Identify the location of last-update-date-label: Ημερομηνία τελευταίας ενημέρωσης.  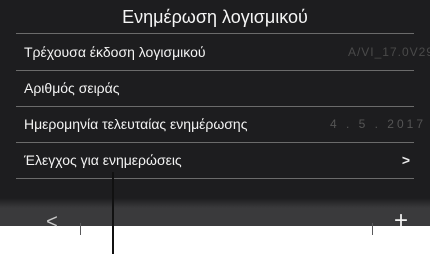
(136, 124).